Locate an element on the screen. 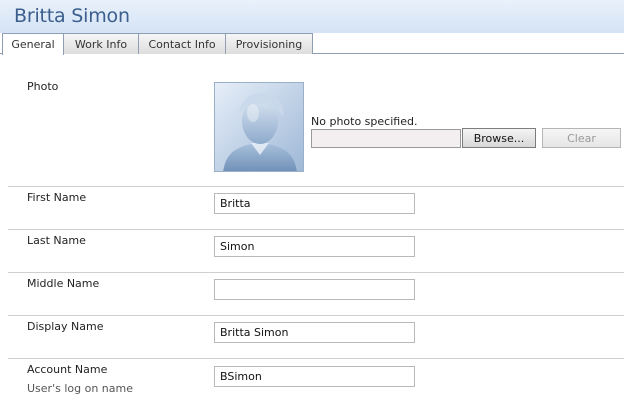 Image resolution: width=624 pixels, height=400 pixels. middle-name-field is located at coordinates (314, 289).